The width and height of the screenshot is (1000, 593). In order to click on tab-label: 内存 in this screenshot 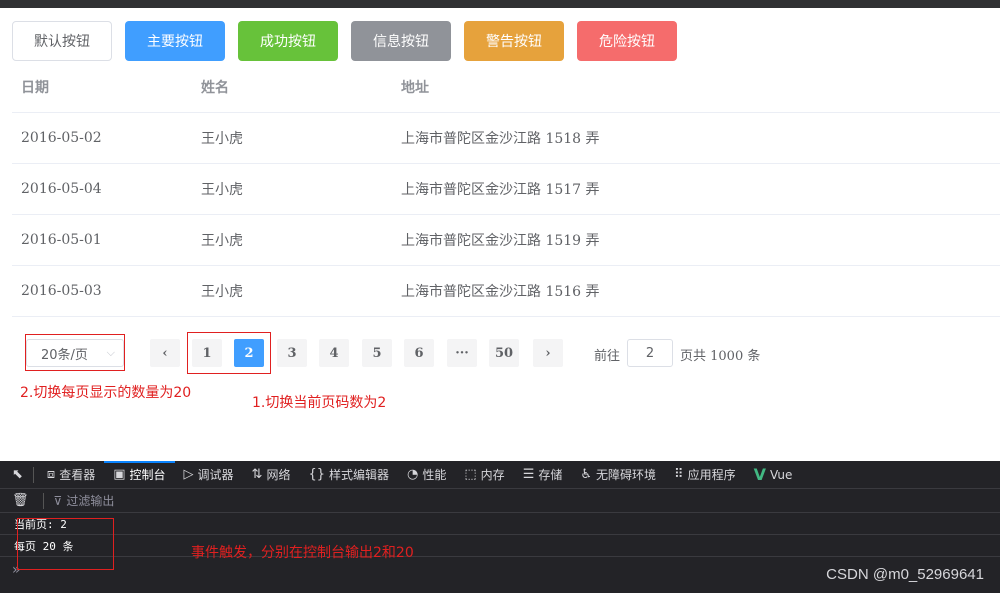, I will do `click(492, 475)`.